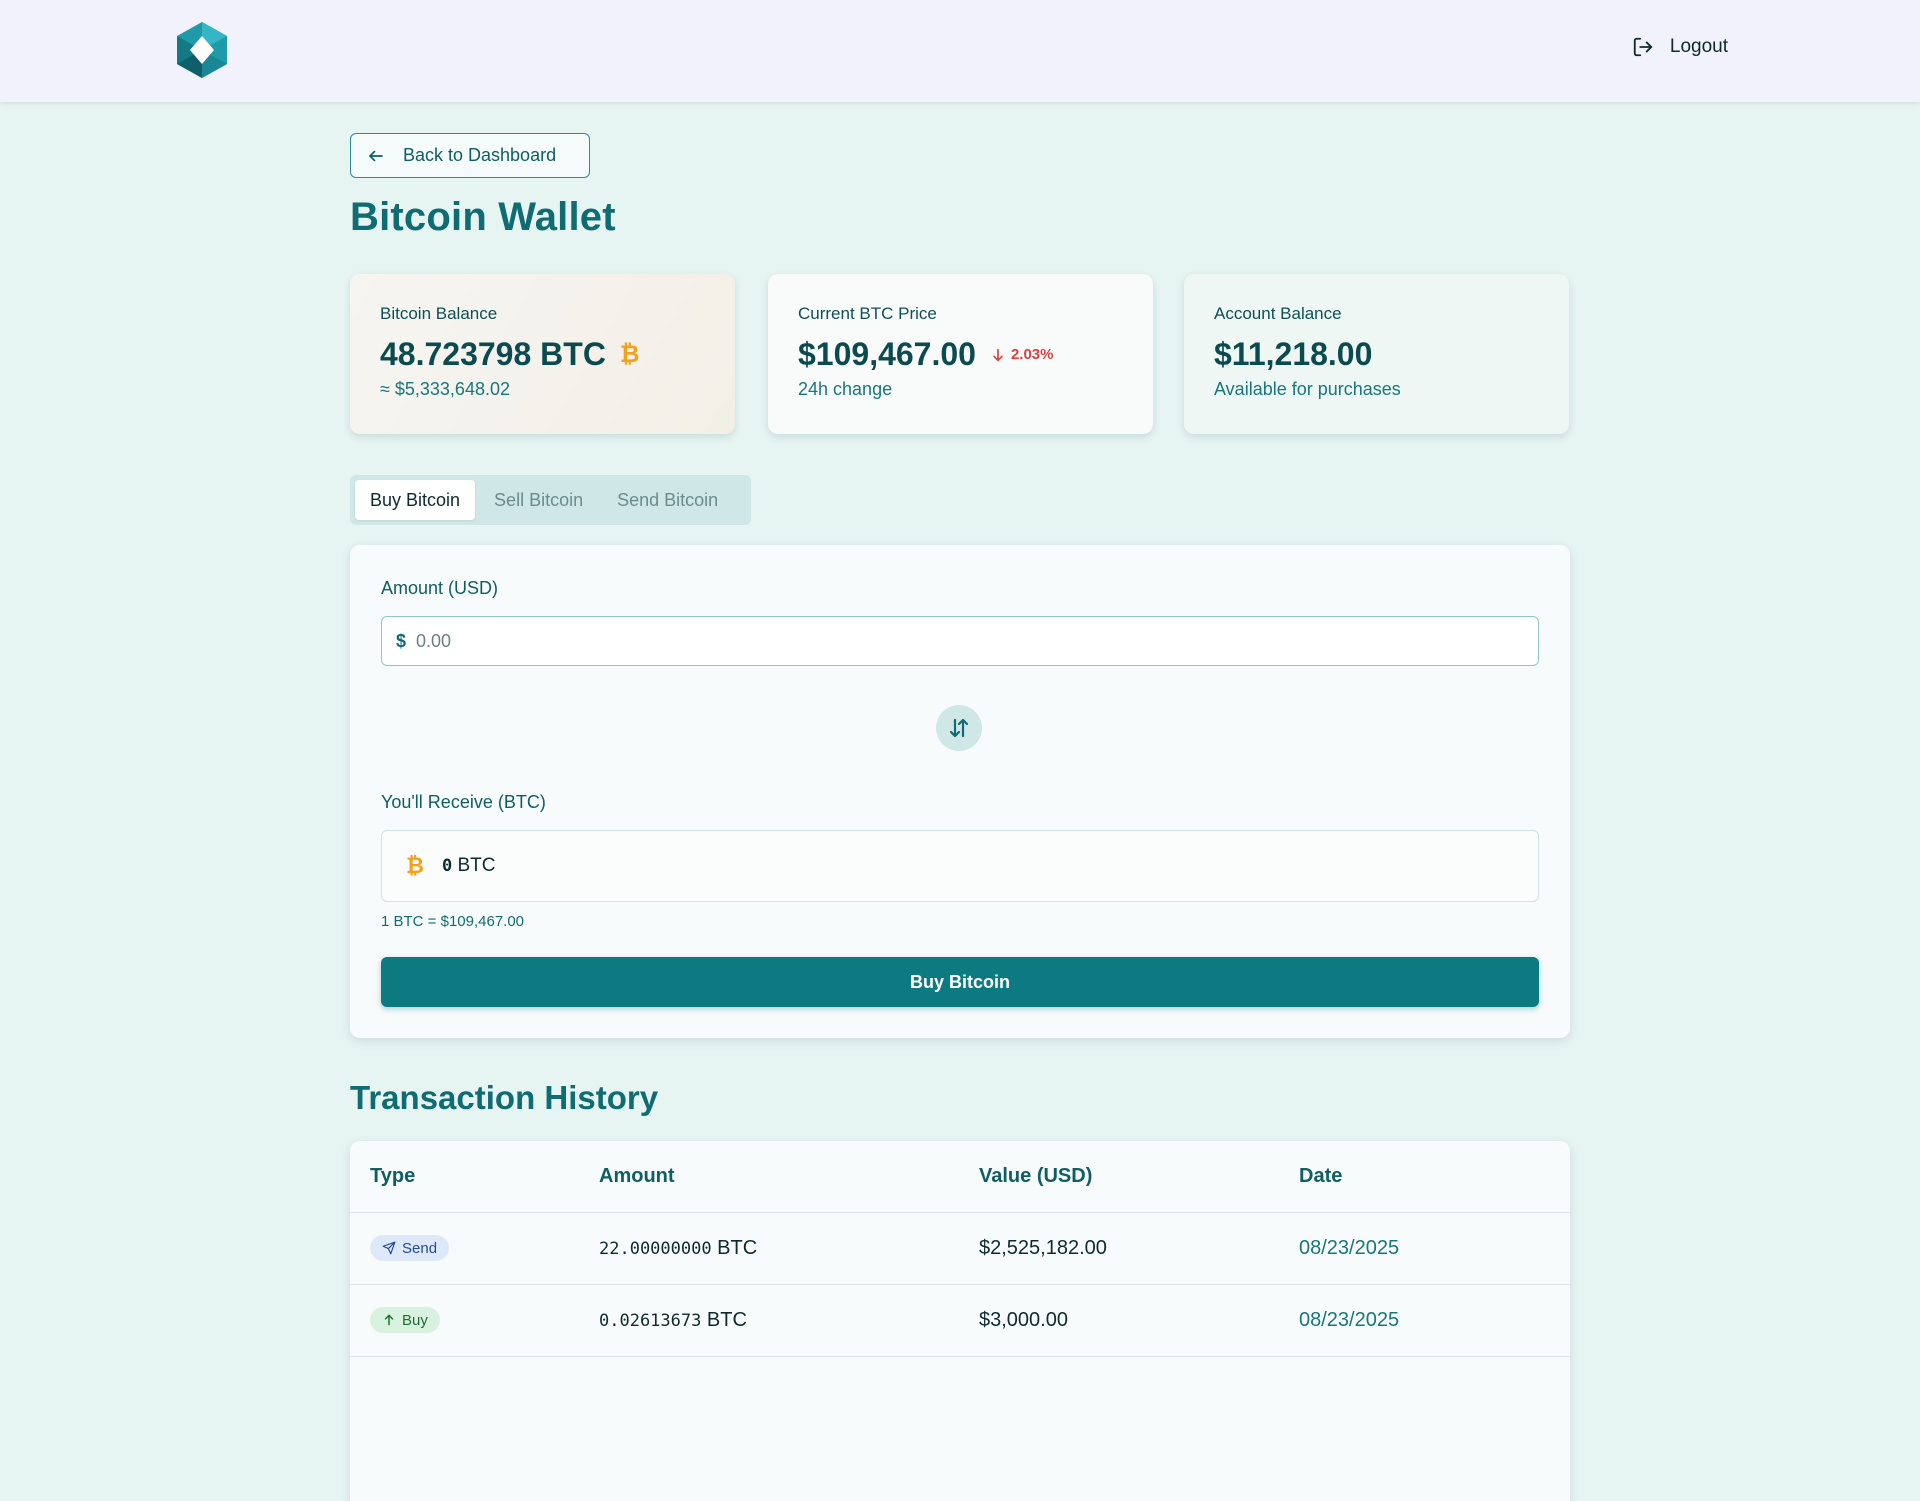 This screenshot has width=1920, height=1501. What do you see at coordinates (389, 1320) in the screenshot?
I see `arrow-up-icon` at bounding box center [389, 1320].